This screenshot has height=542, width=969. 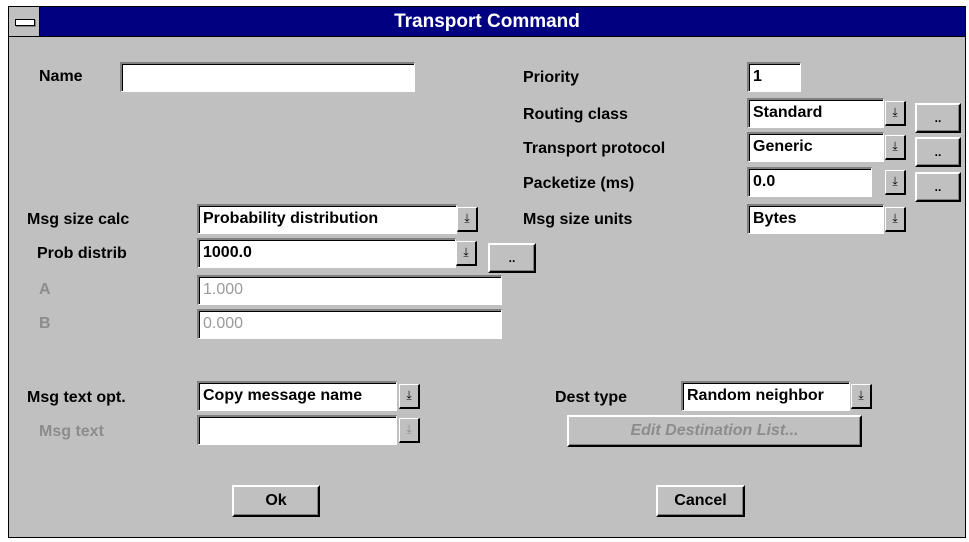 I want to click on ok-button: Ok, so click(x=276, y=501).